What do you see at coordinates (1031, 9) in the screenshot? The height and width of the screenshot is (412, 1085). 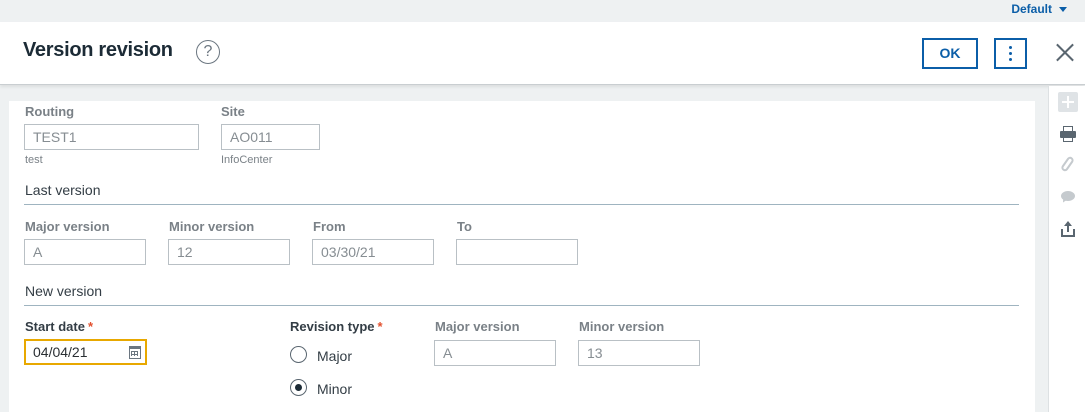 I see `default-menu-label: Default` at bounding box center [1031, 9].